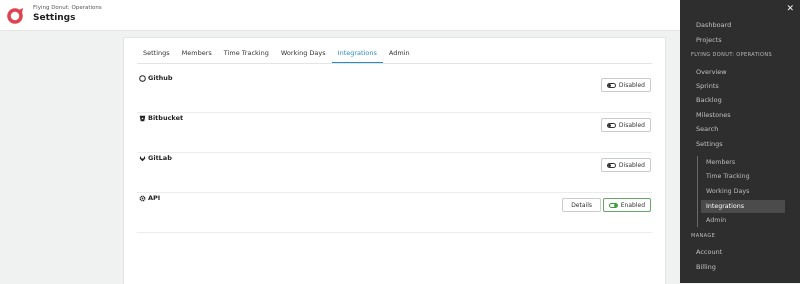 This screenshot has height=284, width=800. What do you see at coordinates (156, 55) in the screenshot?
I see `tab-settings: Settings` at bounding box center [156, 55].